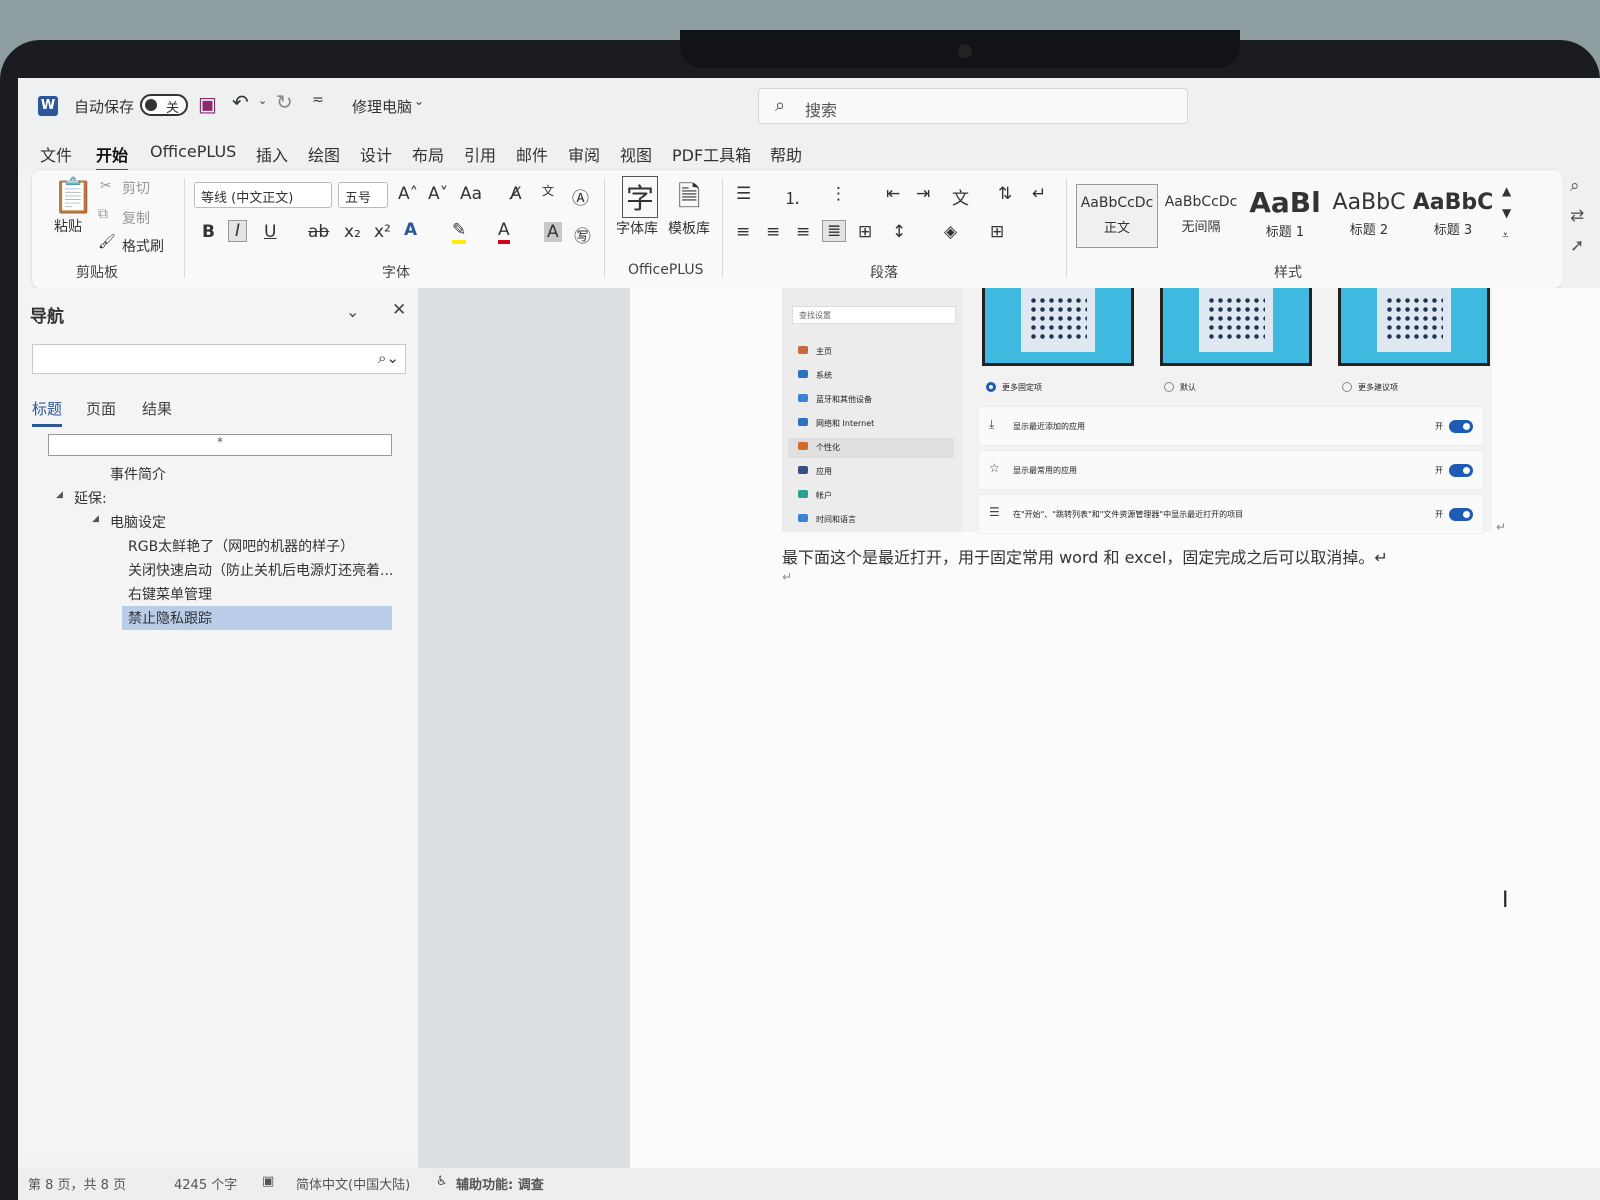  I want to click on character-shading-icon: A, so click(553, 232).